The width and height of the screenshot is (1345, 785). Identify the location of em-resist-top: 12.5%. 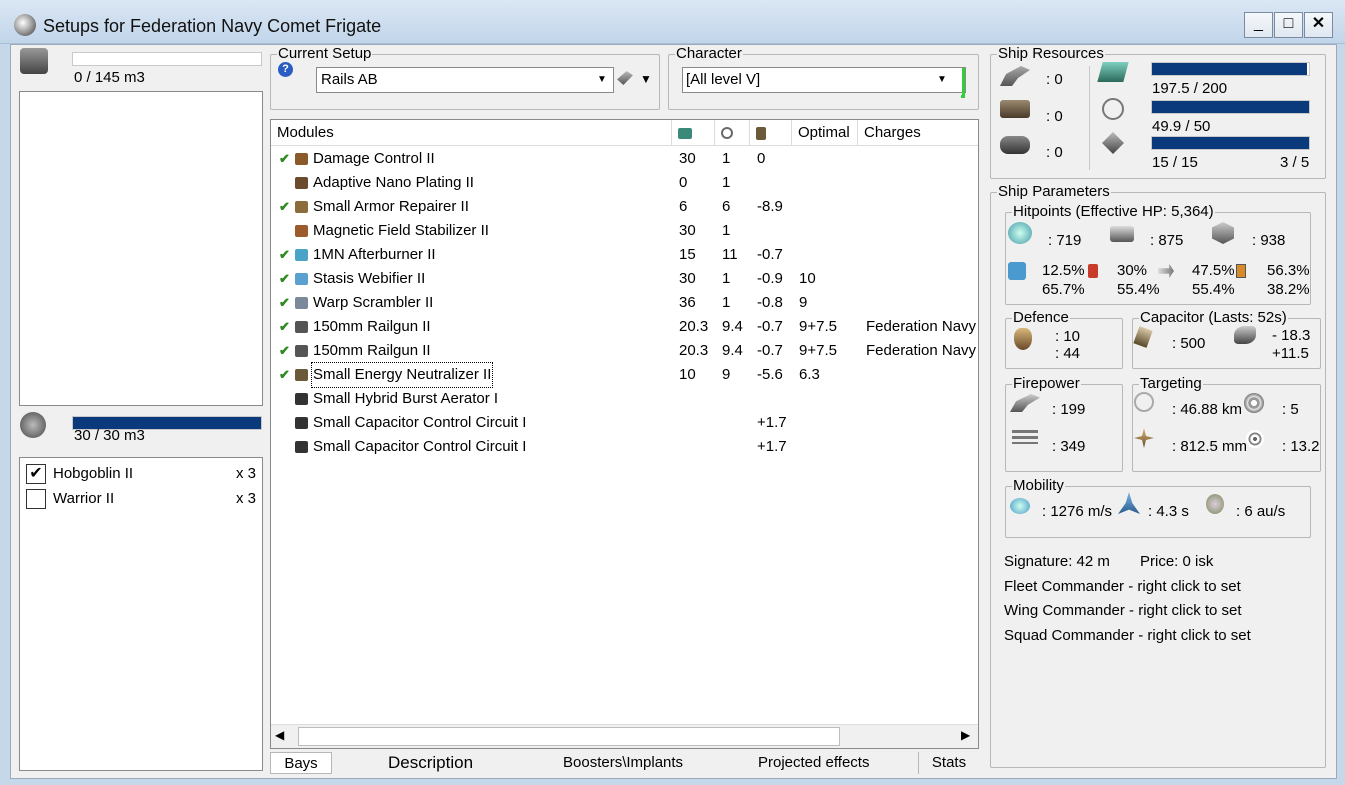
(1063, 270).